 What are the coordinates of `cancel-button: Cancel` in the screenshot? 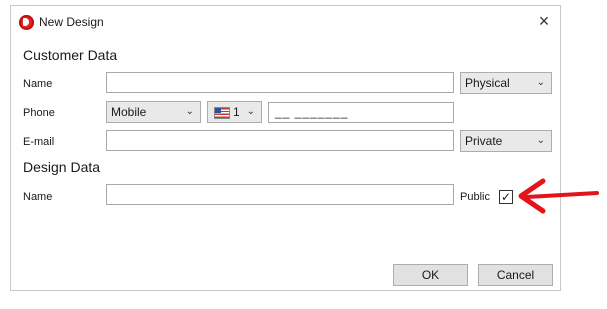 It's located at (515, 275).